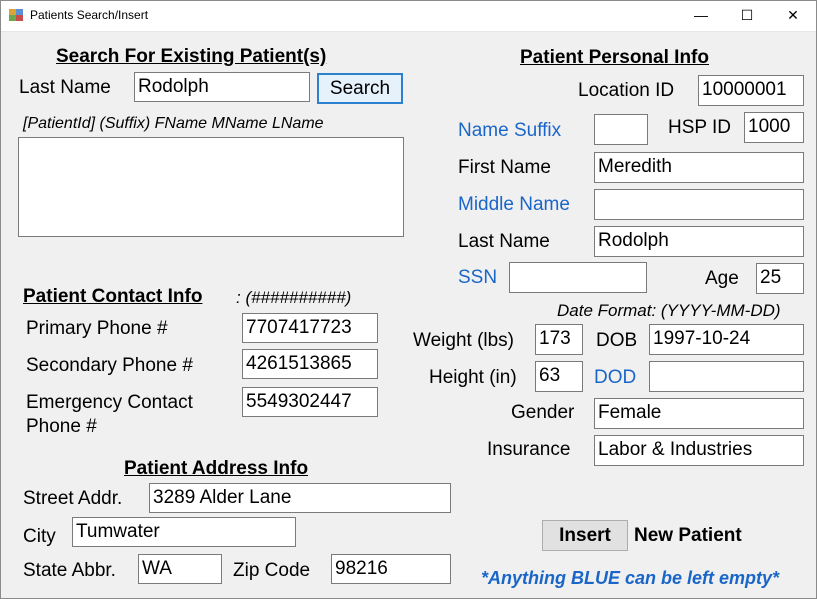 The width and height of the screenshot is (817, 599). I want to click on dod-label: DOD, so click(615, 377).